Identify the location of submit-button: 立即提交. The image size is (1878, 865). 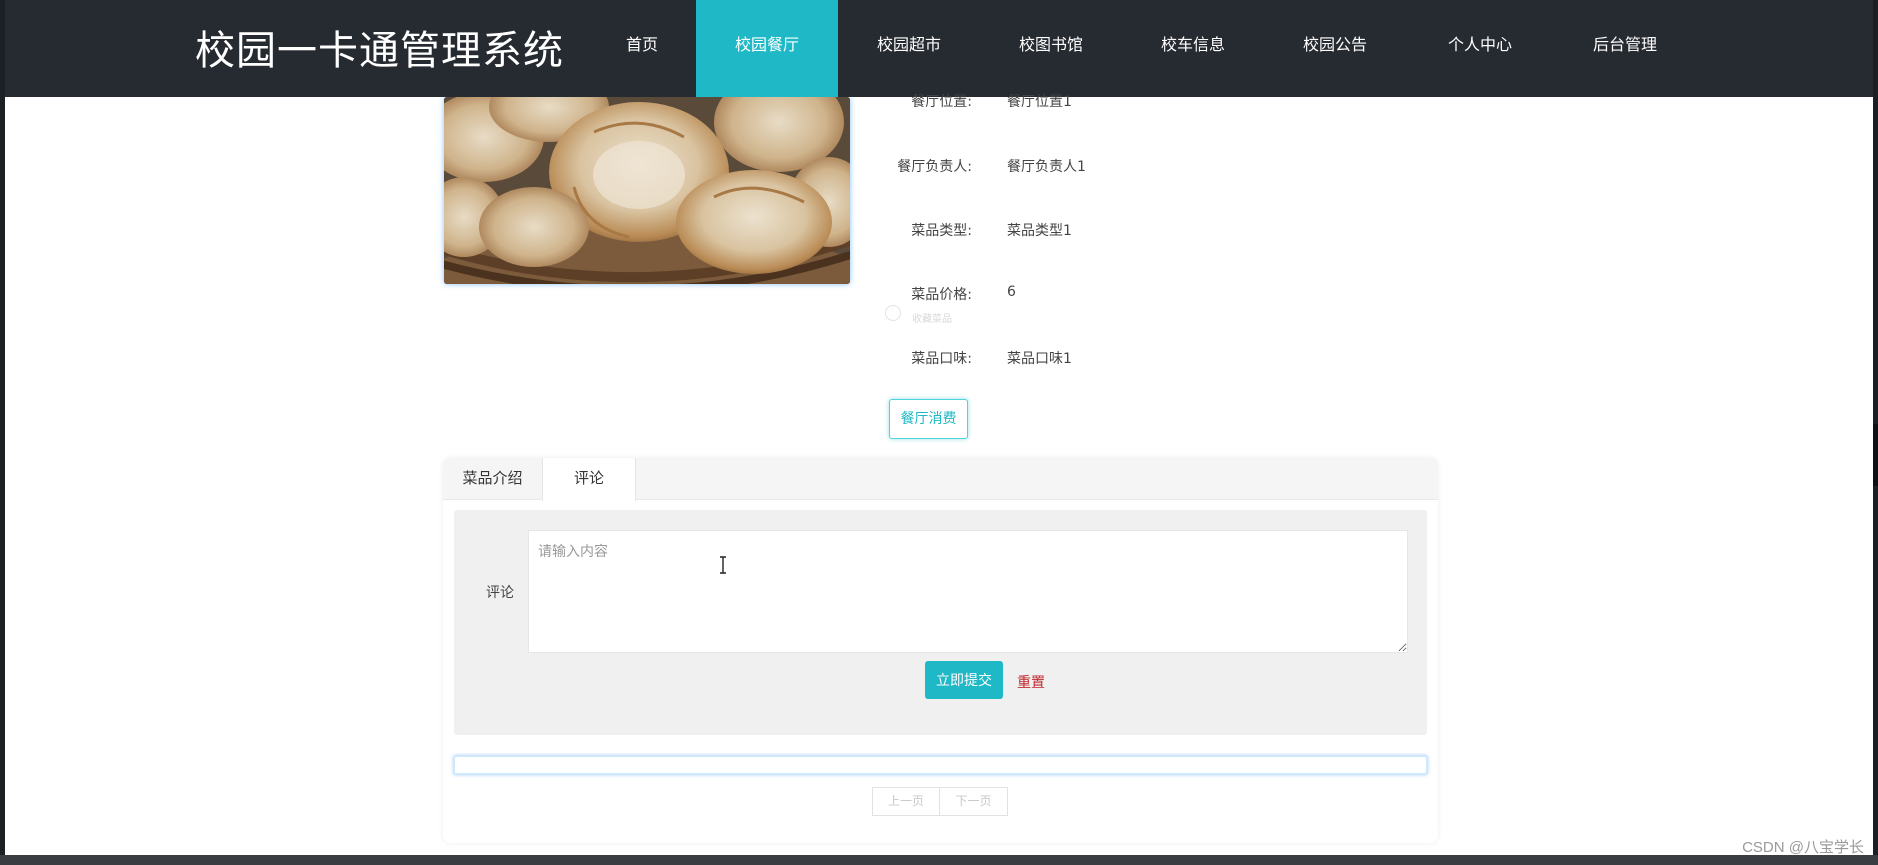
(964, 680).